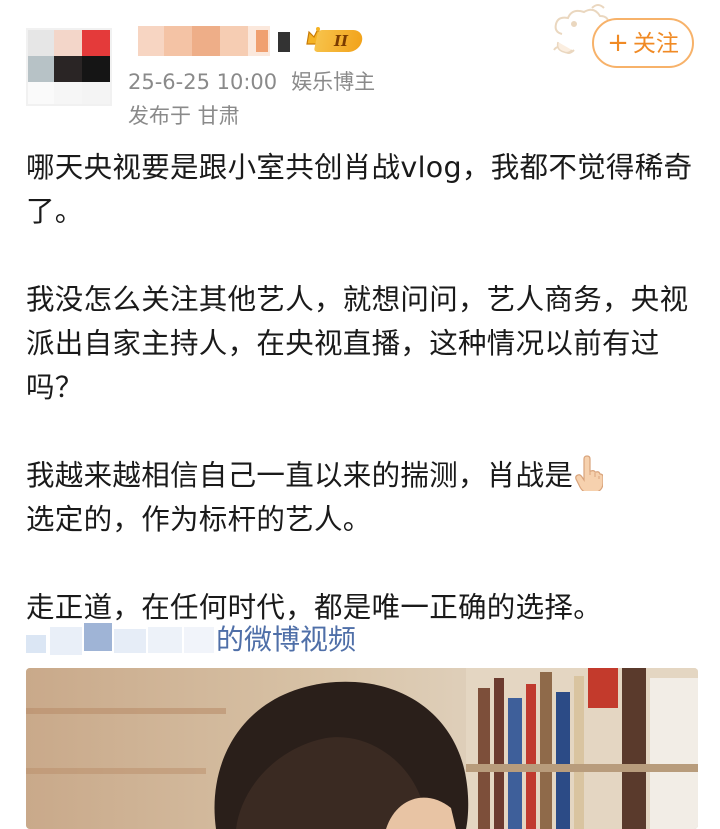 The image size is (720, 829). Describe the element at coordinates (286, 639) in the screenshot. I see `video-link-text: 的微博视频` at that location.